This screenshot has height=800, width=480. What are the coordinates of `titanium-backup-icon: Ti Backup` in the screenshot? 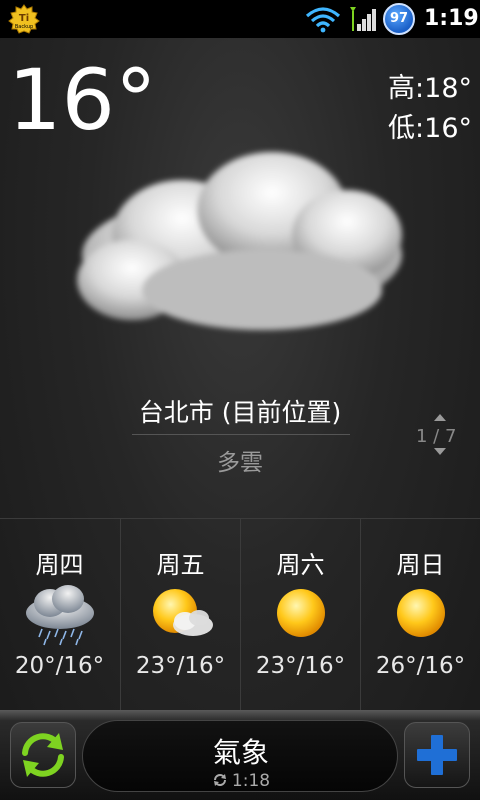 It's located at (24, 19).